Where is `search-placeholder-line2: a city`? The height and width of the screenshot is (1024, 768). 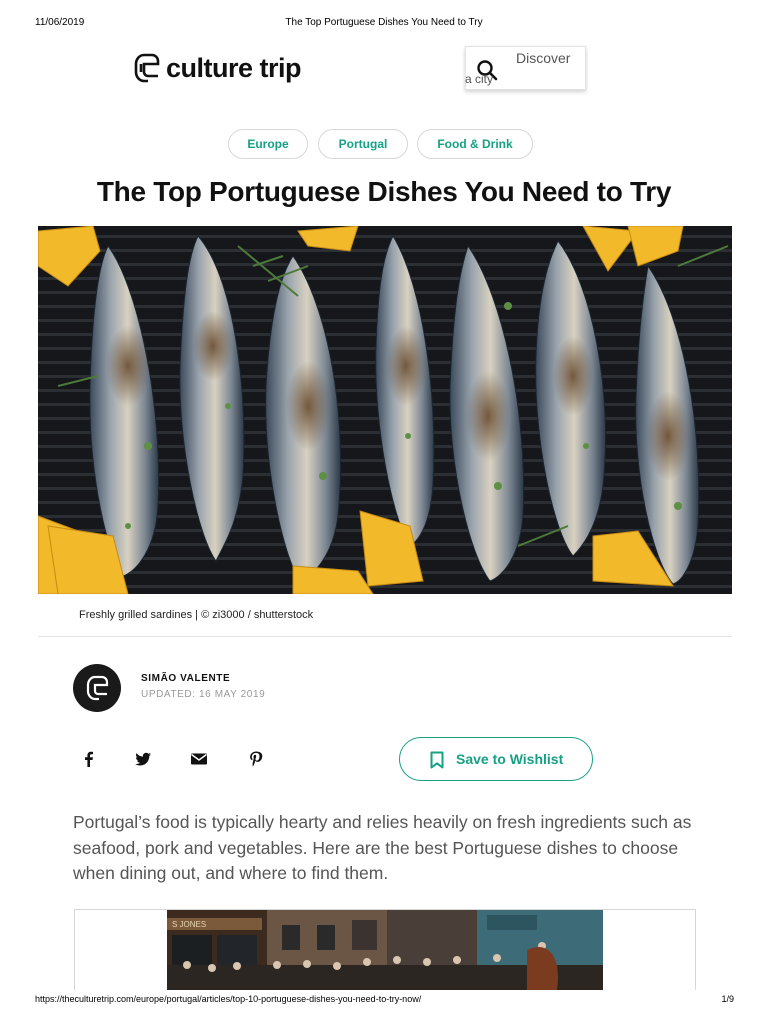
search-placeholder-line2: a city is located at coordinates (479, 79).